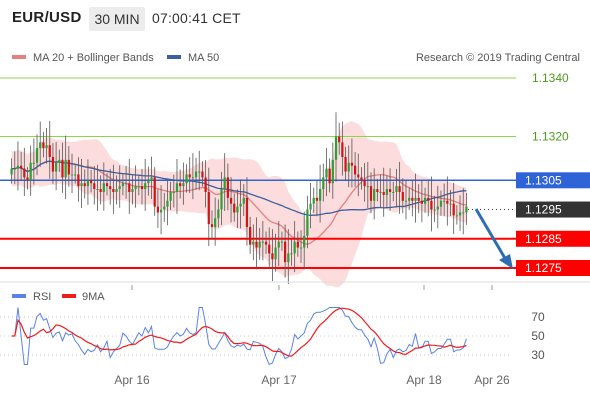 Image resolution: width=590 pixels, height=400 pixels. What do you see at coordinates (295, 19) in the screenshot?
I see `chart-header: EUR/USD 30 MIN 07:00:41 CET` at bounding box center [295, 19].